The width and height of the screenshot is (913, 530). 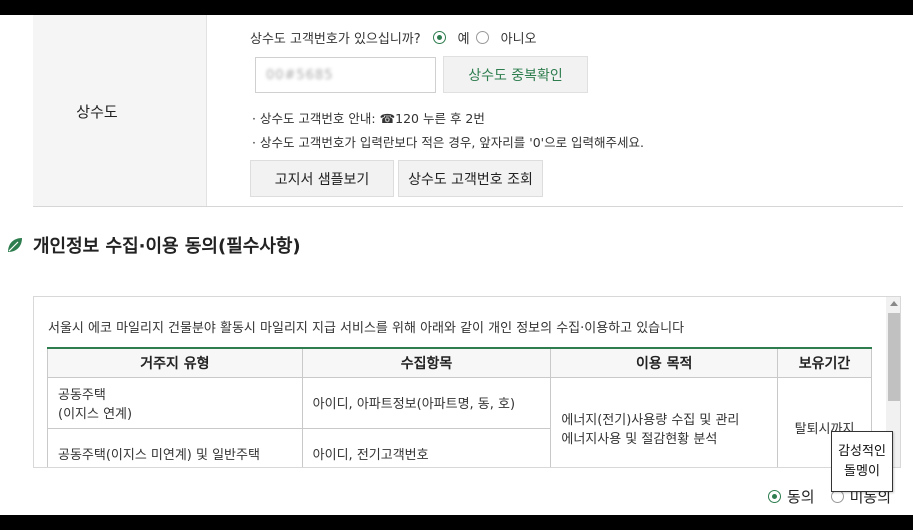 What do you see at coordinates (426, 402) in the screenshot?
I see `collected-items-cell: 아이디, 아파트정보(아파트명, 동, 호)` at bounding box center [426, 402].